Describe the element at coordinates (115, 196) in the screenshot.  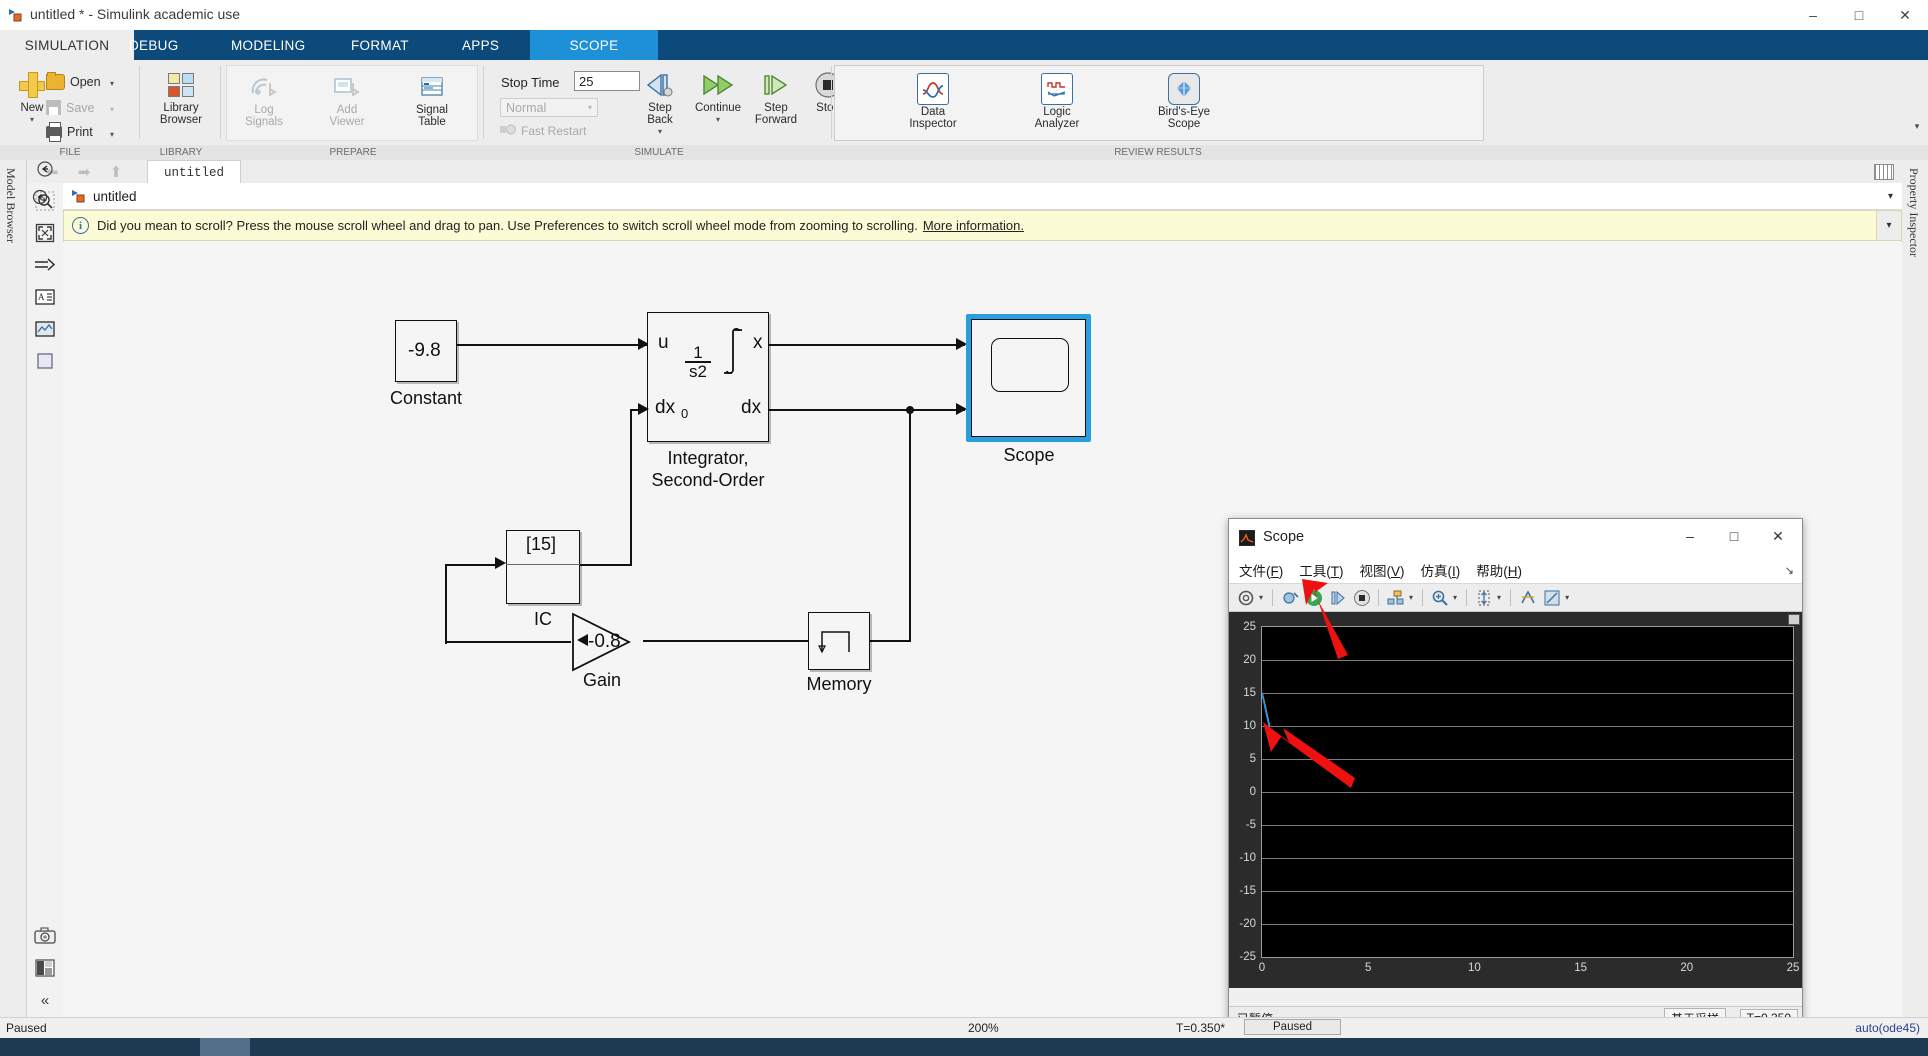
I see `breadcrumb-label: untitled` at that location.